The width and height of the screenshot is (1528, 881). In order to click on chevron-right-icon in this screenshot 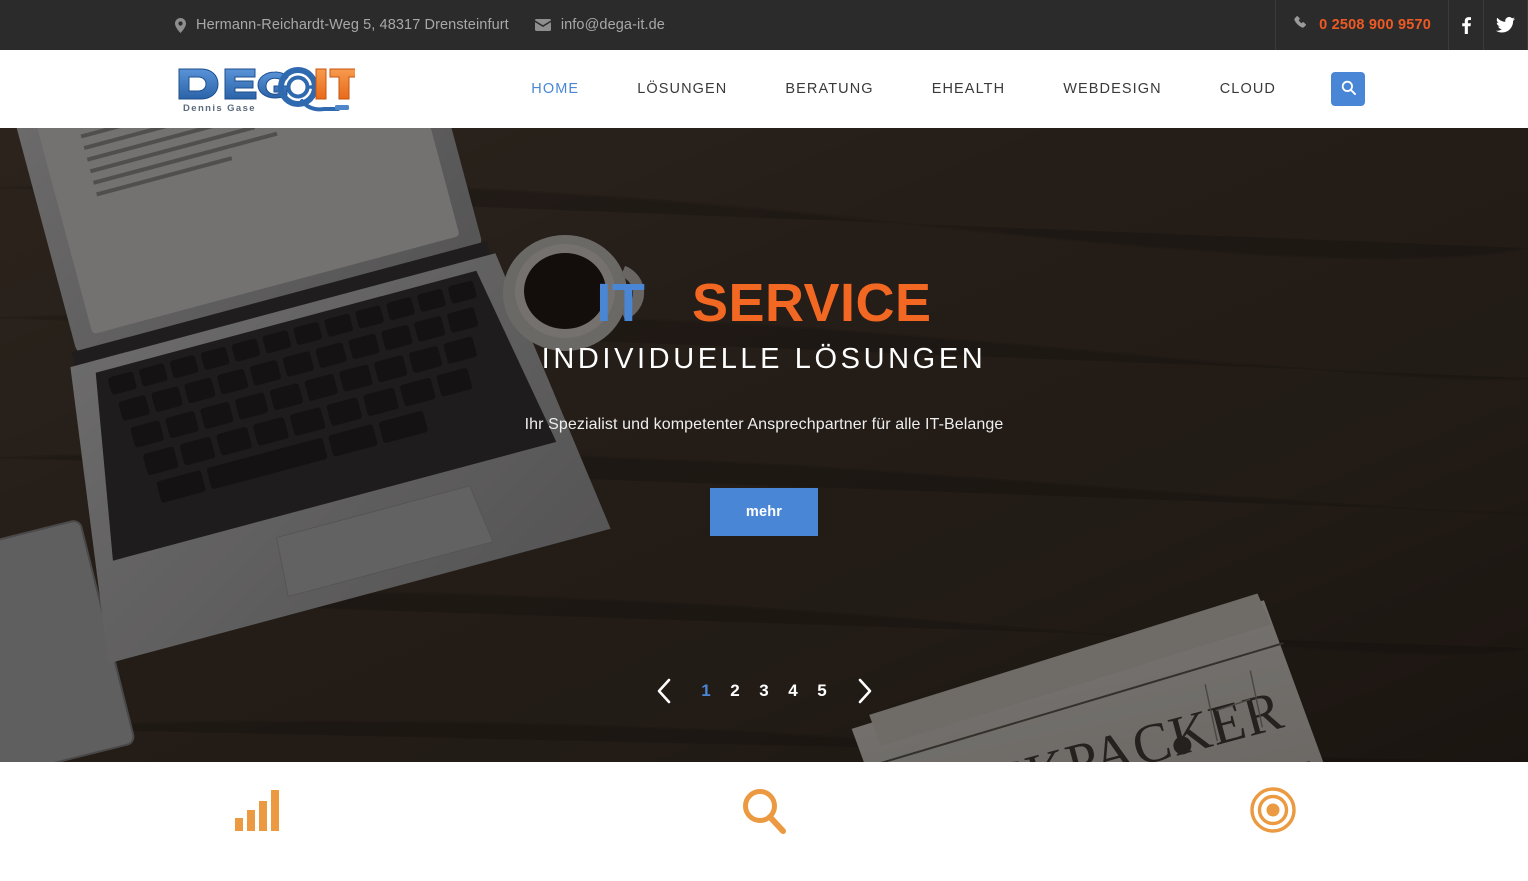, I will do `click(865, 691)`.